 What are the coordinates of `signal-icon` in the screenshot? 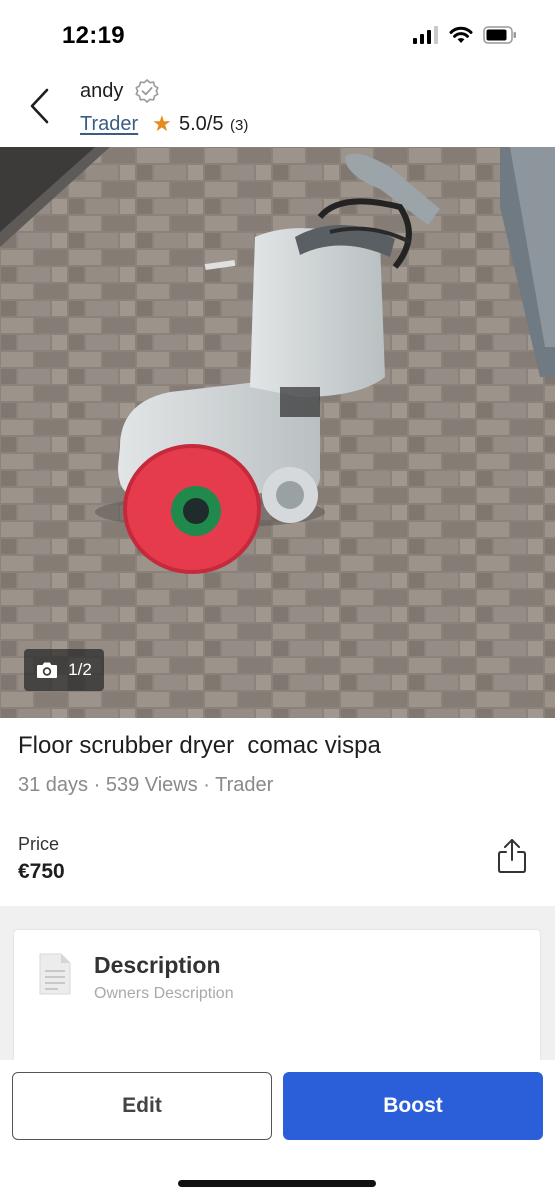 It's located at (425, 35).